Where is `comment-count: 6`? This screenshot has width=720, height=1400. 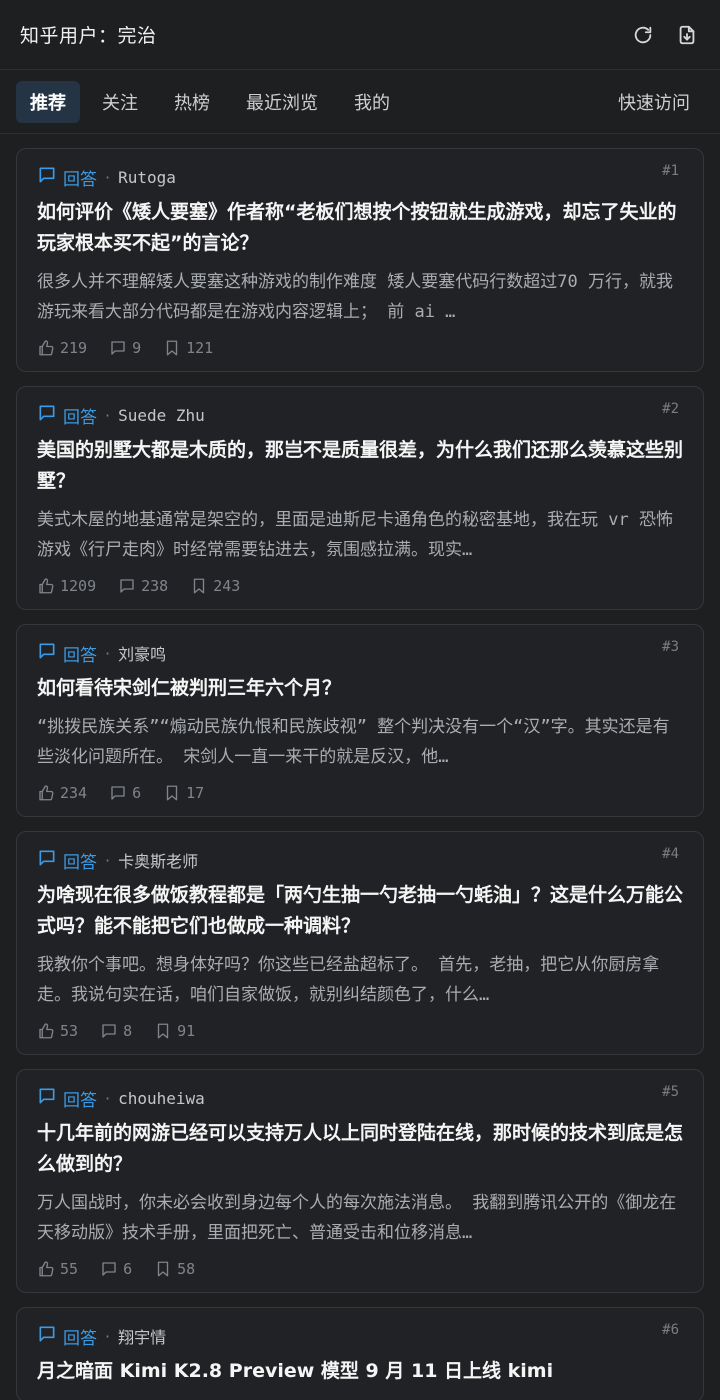 comment-count: 6 is located at coordinates (128, 1269).